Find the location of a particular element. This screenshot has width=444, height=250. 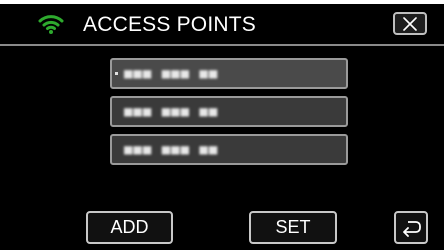

close-button is located at coordinates (410, 23).